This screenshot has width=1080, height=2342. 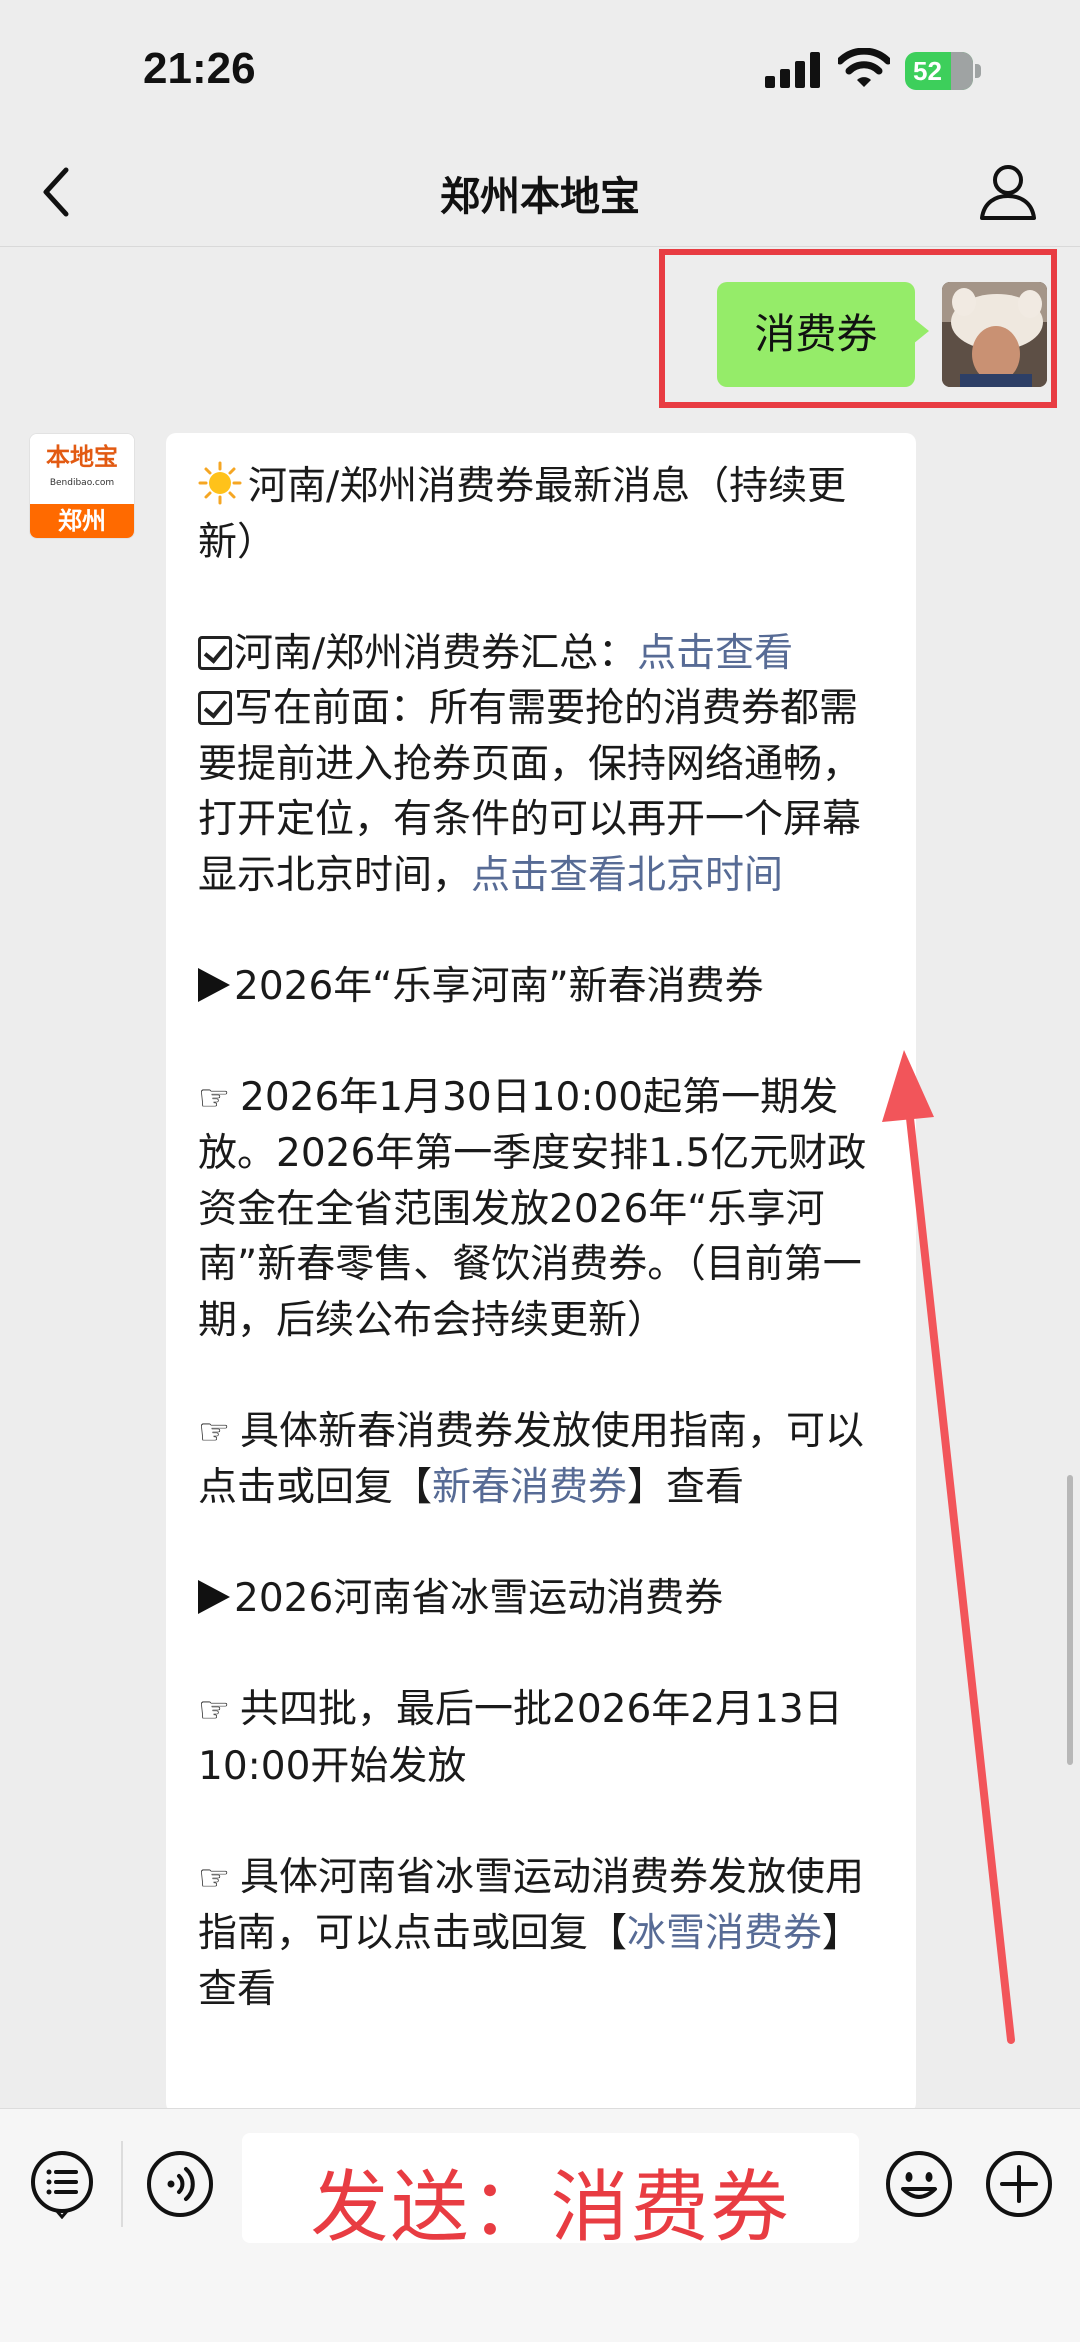 I want to click on battery-cap, so click(x=978, y=71).